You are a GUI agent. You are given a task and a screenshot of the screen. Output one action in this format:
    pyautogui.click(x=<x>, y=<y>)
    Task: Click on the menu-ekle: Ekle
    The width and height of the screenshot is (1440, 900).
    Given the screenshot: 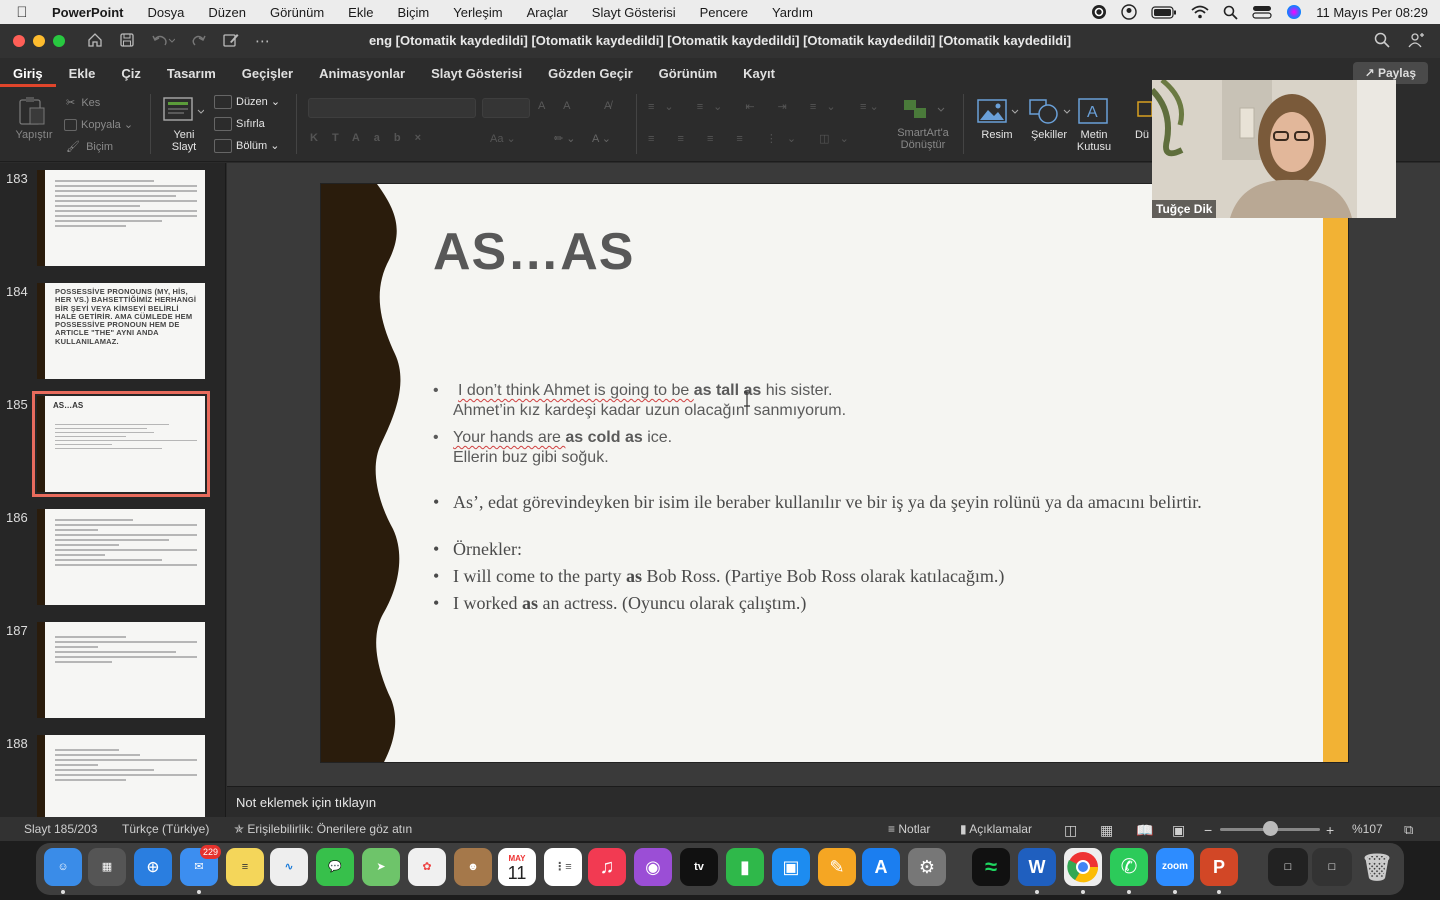 What is the action you would take?
    pyautogui.click(x=360, y=12)
    